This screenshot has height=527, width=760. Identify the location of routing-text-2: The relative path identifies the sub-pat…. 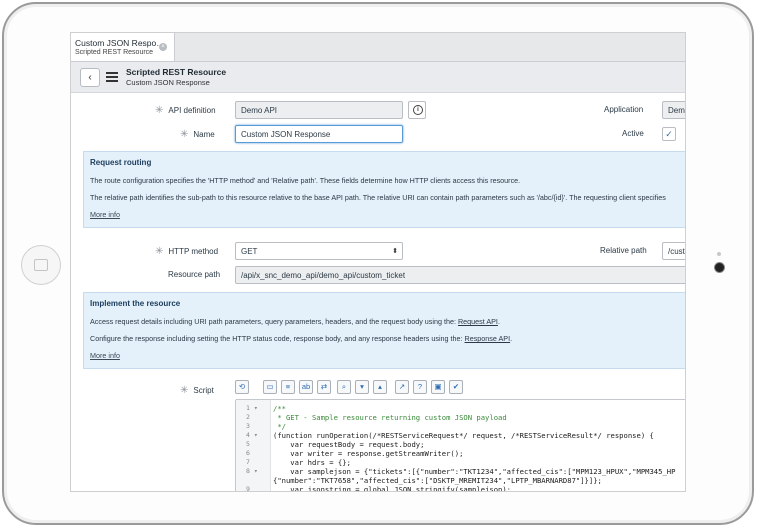
(378, 197).